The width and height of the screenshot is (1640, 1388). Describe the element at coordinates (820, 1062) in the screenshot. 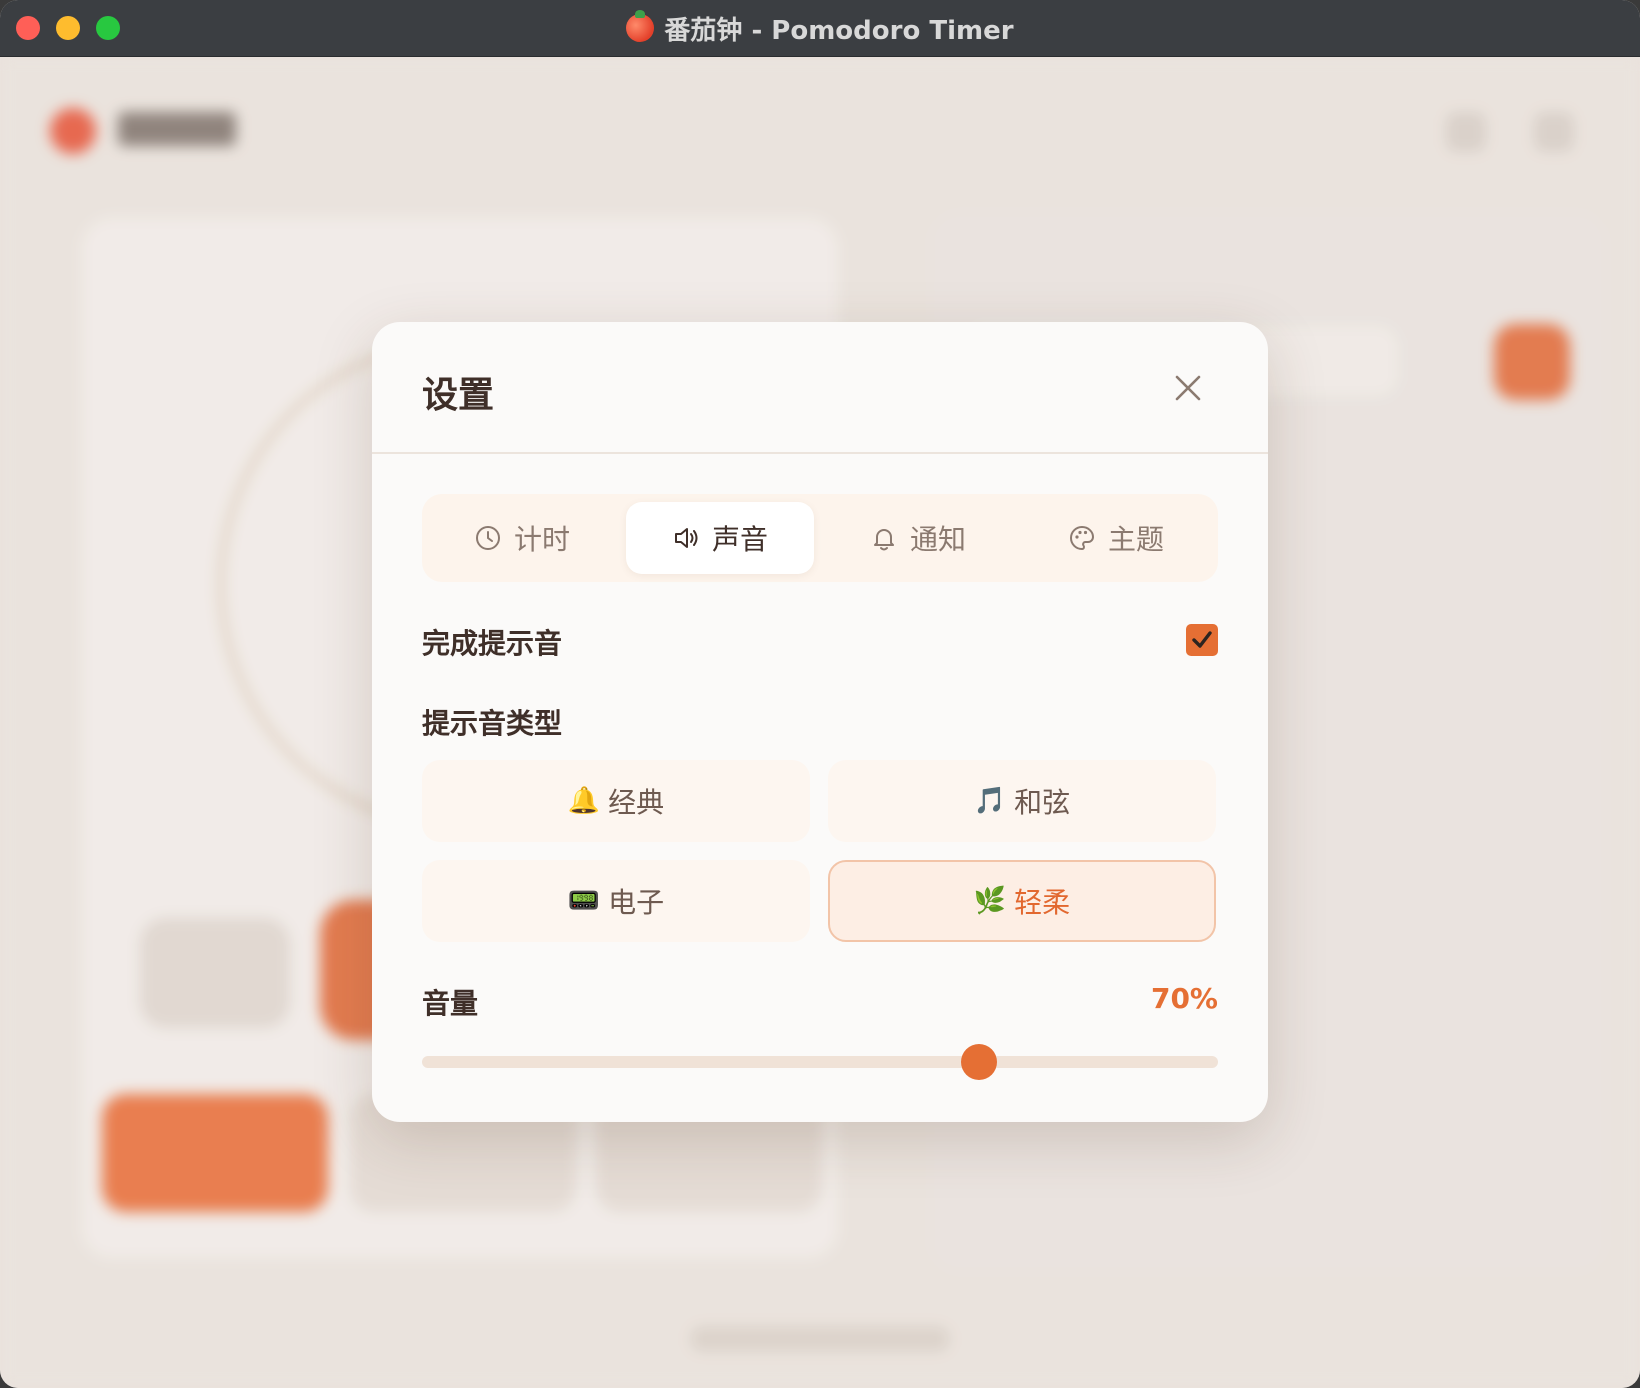

I see `volume-slider-track` at that location.